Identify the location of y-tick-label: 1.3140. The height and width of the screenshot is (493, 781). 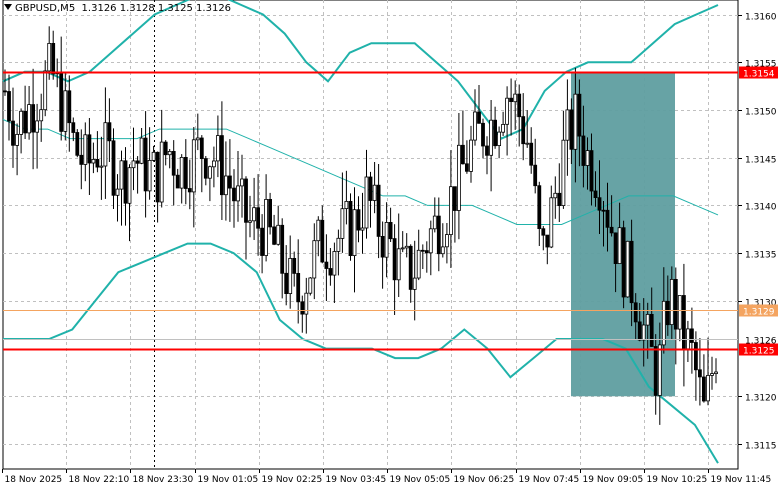
(761, 208).